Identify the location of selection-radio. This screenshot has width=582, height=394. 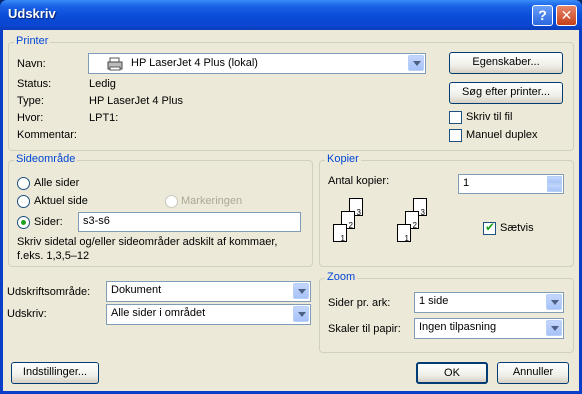
(171, 201).